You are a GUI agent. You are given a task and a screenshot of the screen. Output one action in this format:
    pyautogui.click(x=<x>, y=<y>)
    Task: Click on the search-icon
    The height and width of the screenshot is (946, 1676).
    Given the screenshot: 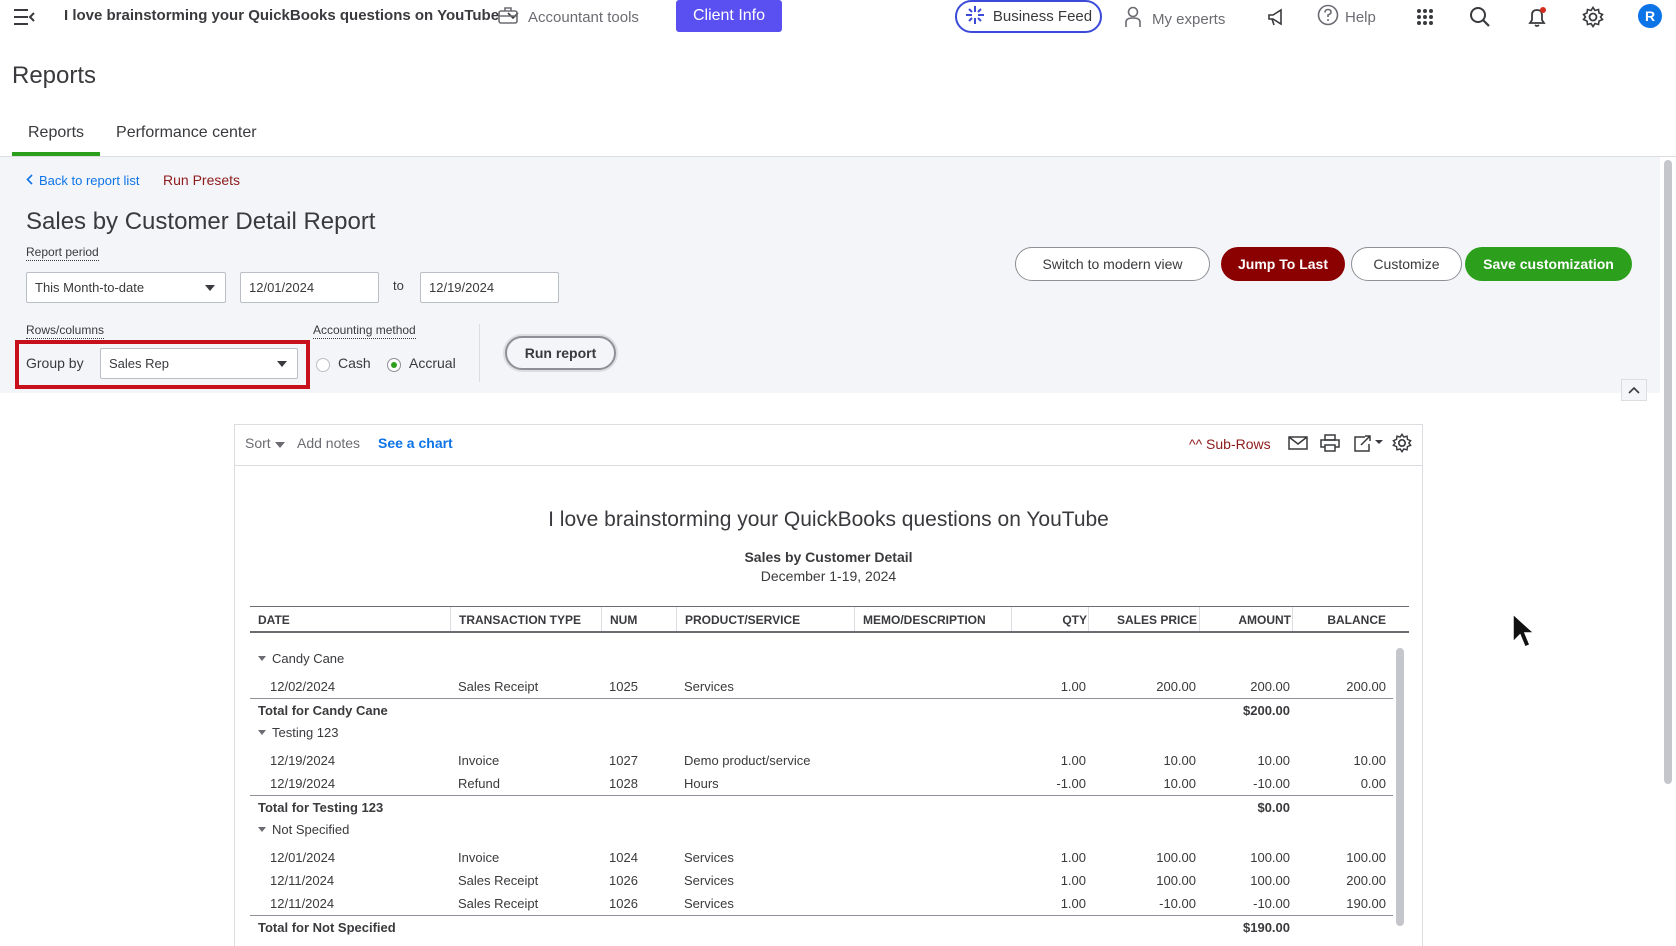 What is the action you would take?
    pyautogui.click(x=1480, y=17)
    